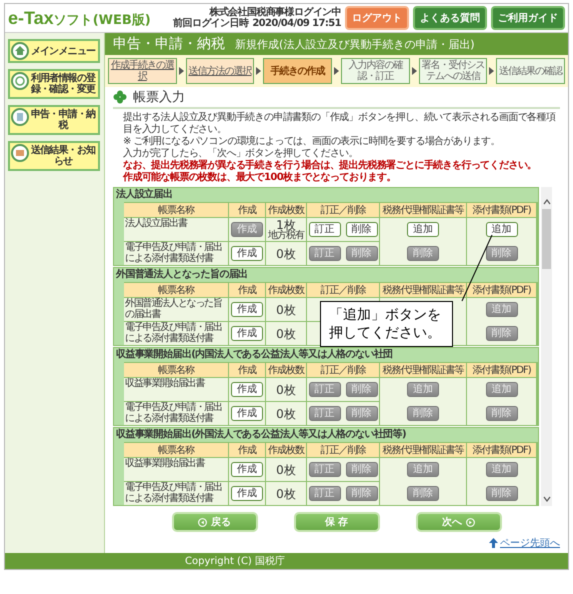 Image resolution: width=573 pixels, height=594 pixels. Describe the element at coordinates (528, 18) in the screenshot. I see `header-button: ご利用ガイド` at that location.